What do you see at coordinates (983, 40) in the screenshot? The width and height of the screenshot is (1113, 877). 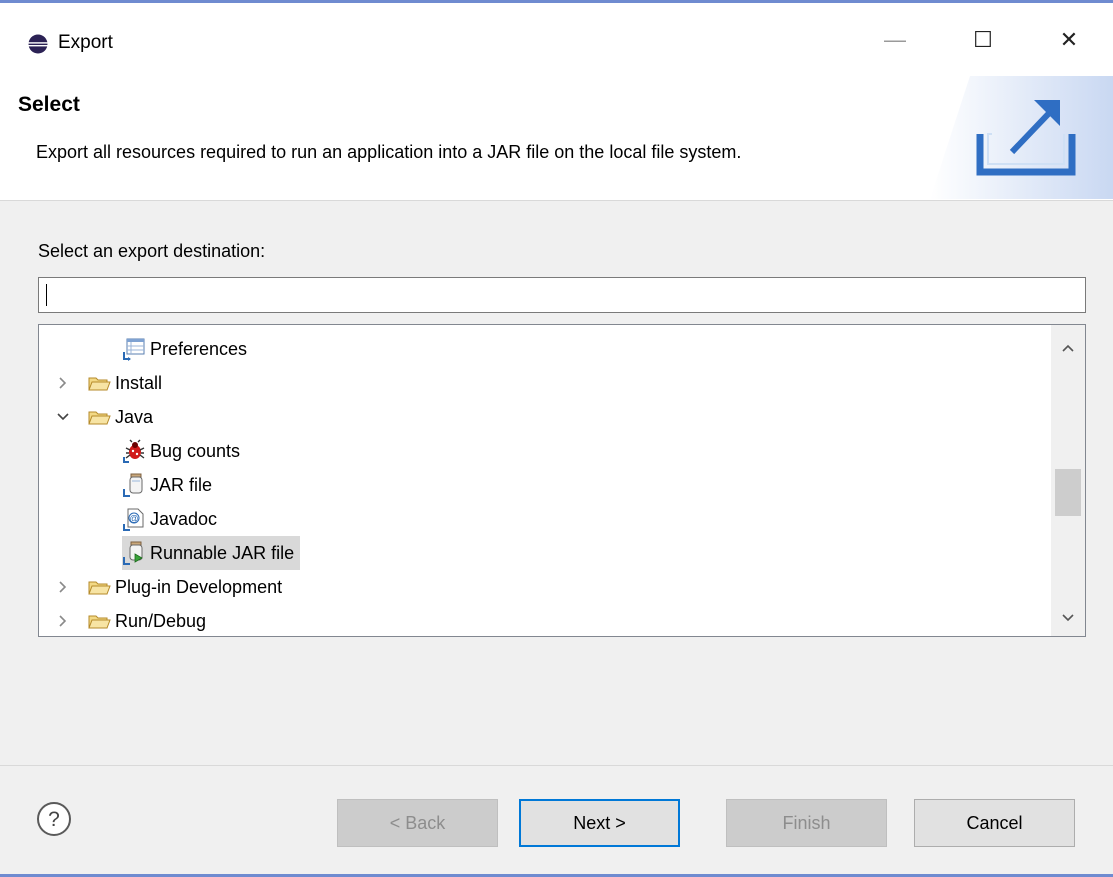 I see `maximize-button: ☐` at bounding box center [983, 40].